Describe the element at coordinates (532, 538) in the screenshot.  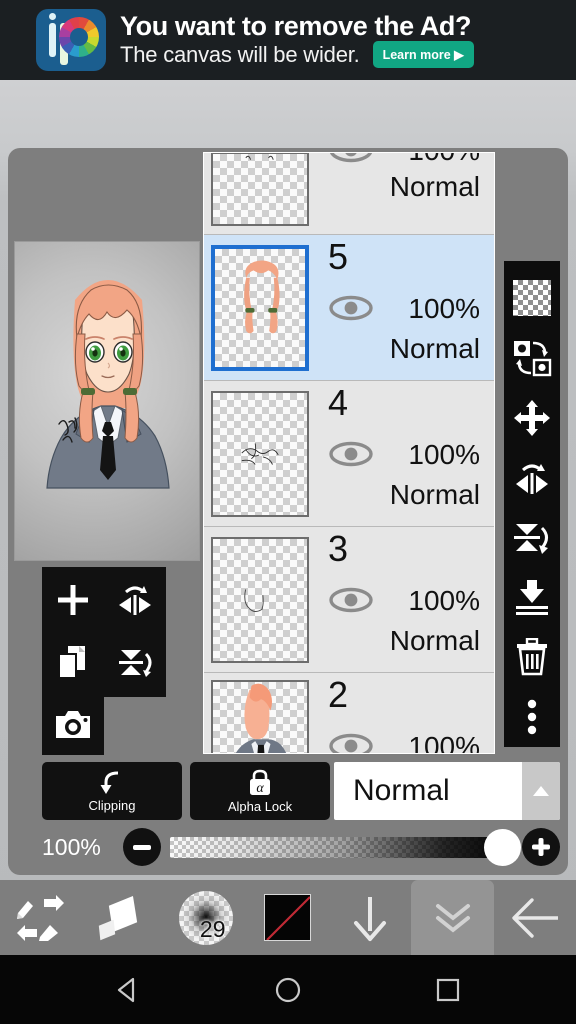
I see `rotate-flip-vertical-button` at that location.